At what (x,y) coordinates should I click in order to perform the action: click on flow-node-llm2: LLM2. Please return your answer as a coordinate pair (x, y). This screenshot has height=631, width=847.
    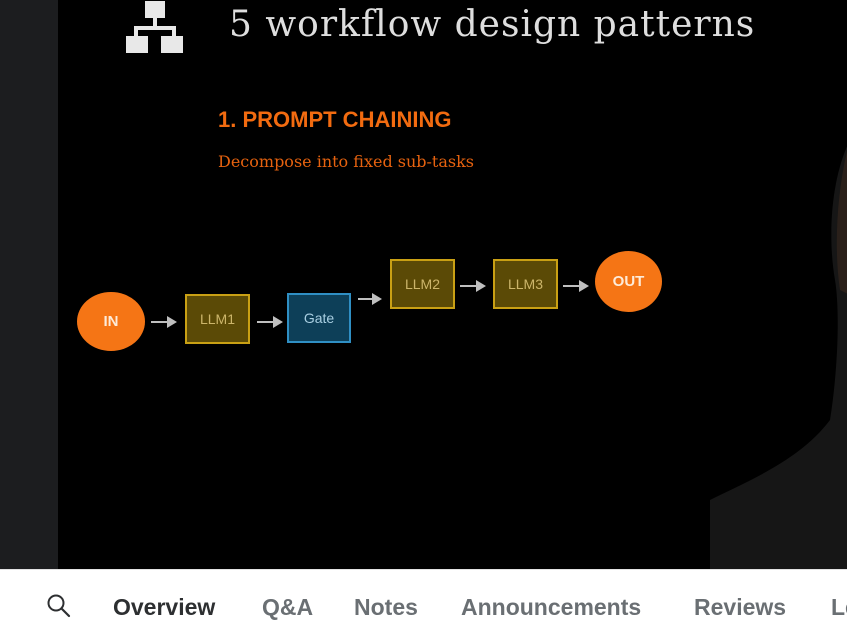
    Looking at the image, I should click on (422, 284).